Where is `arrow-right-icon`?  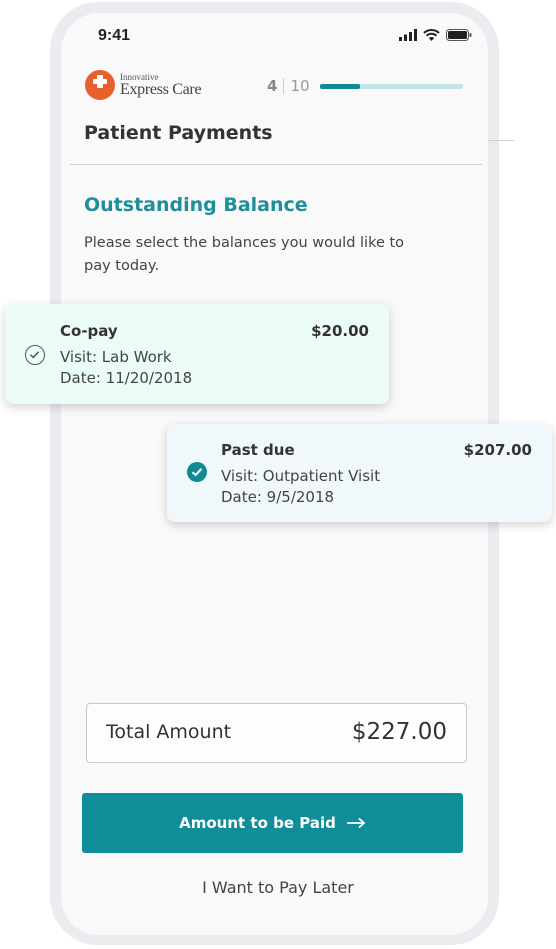
arrow-right-icon is located at coordinates (356, 823).